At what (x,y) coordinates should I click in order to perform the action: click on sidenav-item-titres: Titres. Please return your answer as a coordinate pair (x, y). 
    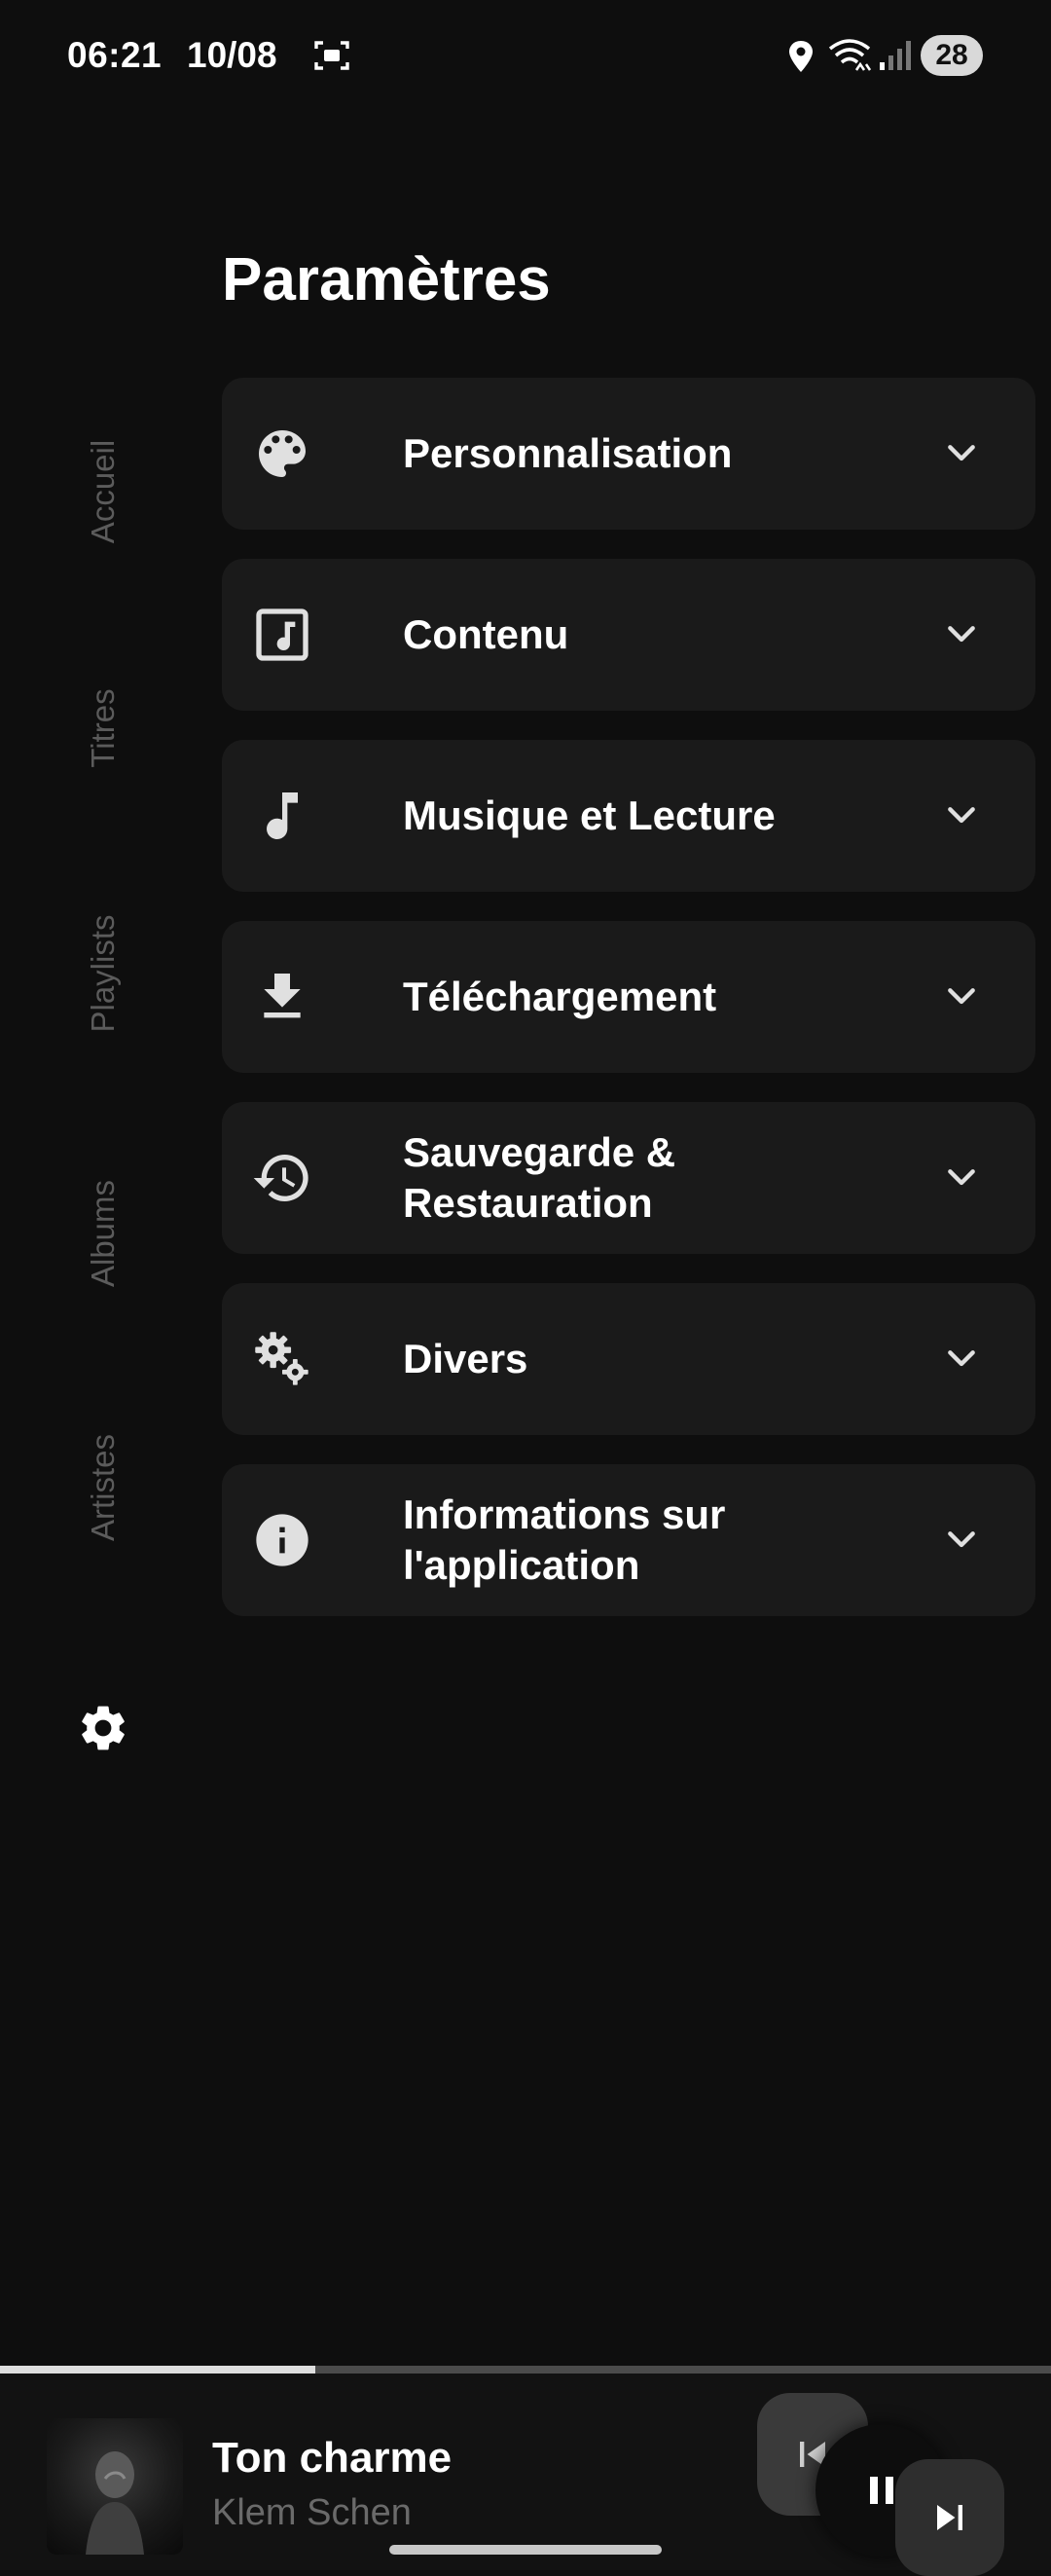
    Looking at the image, I should click on (103, 727).